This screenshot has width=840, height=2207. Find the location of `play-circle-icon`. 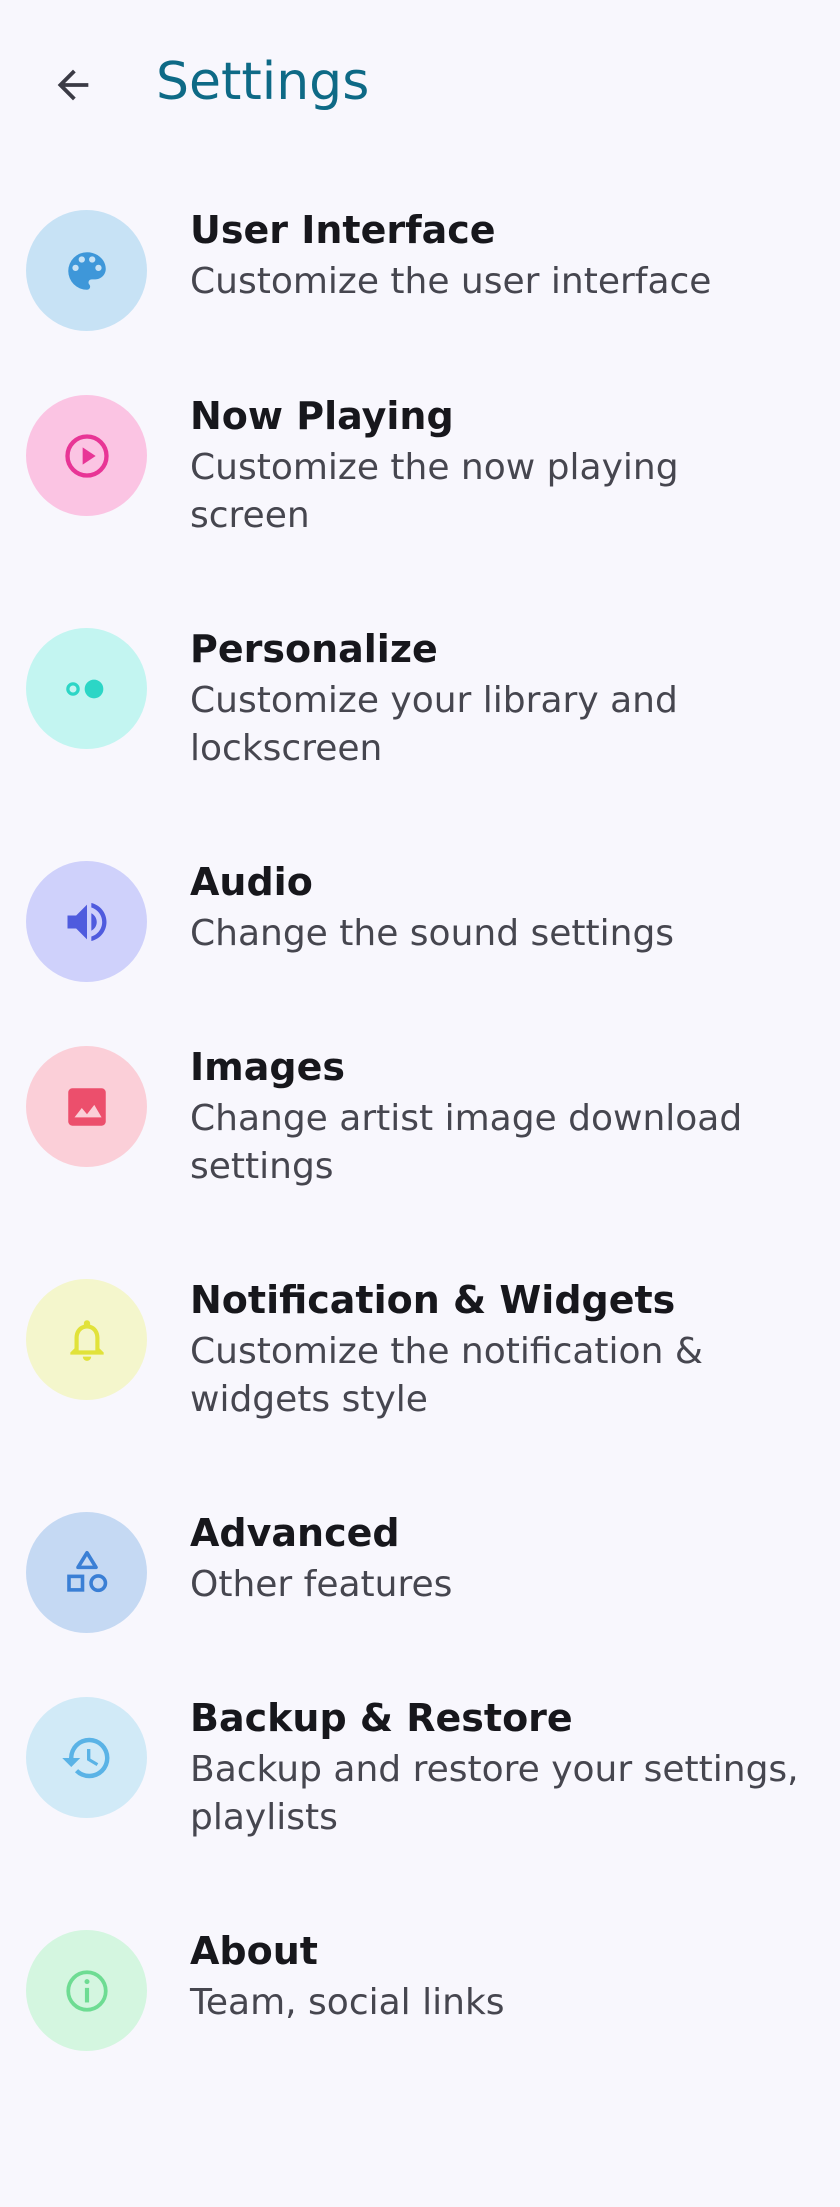

play-circle-icon is located at coordinates (86, 455).